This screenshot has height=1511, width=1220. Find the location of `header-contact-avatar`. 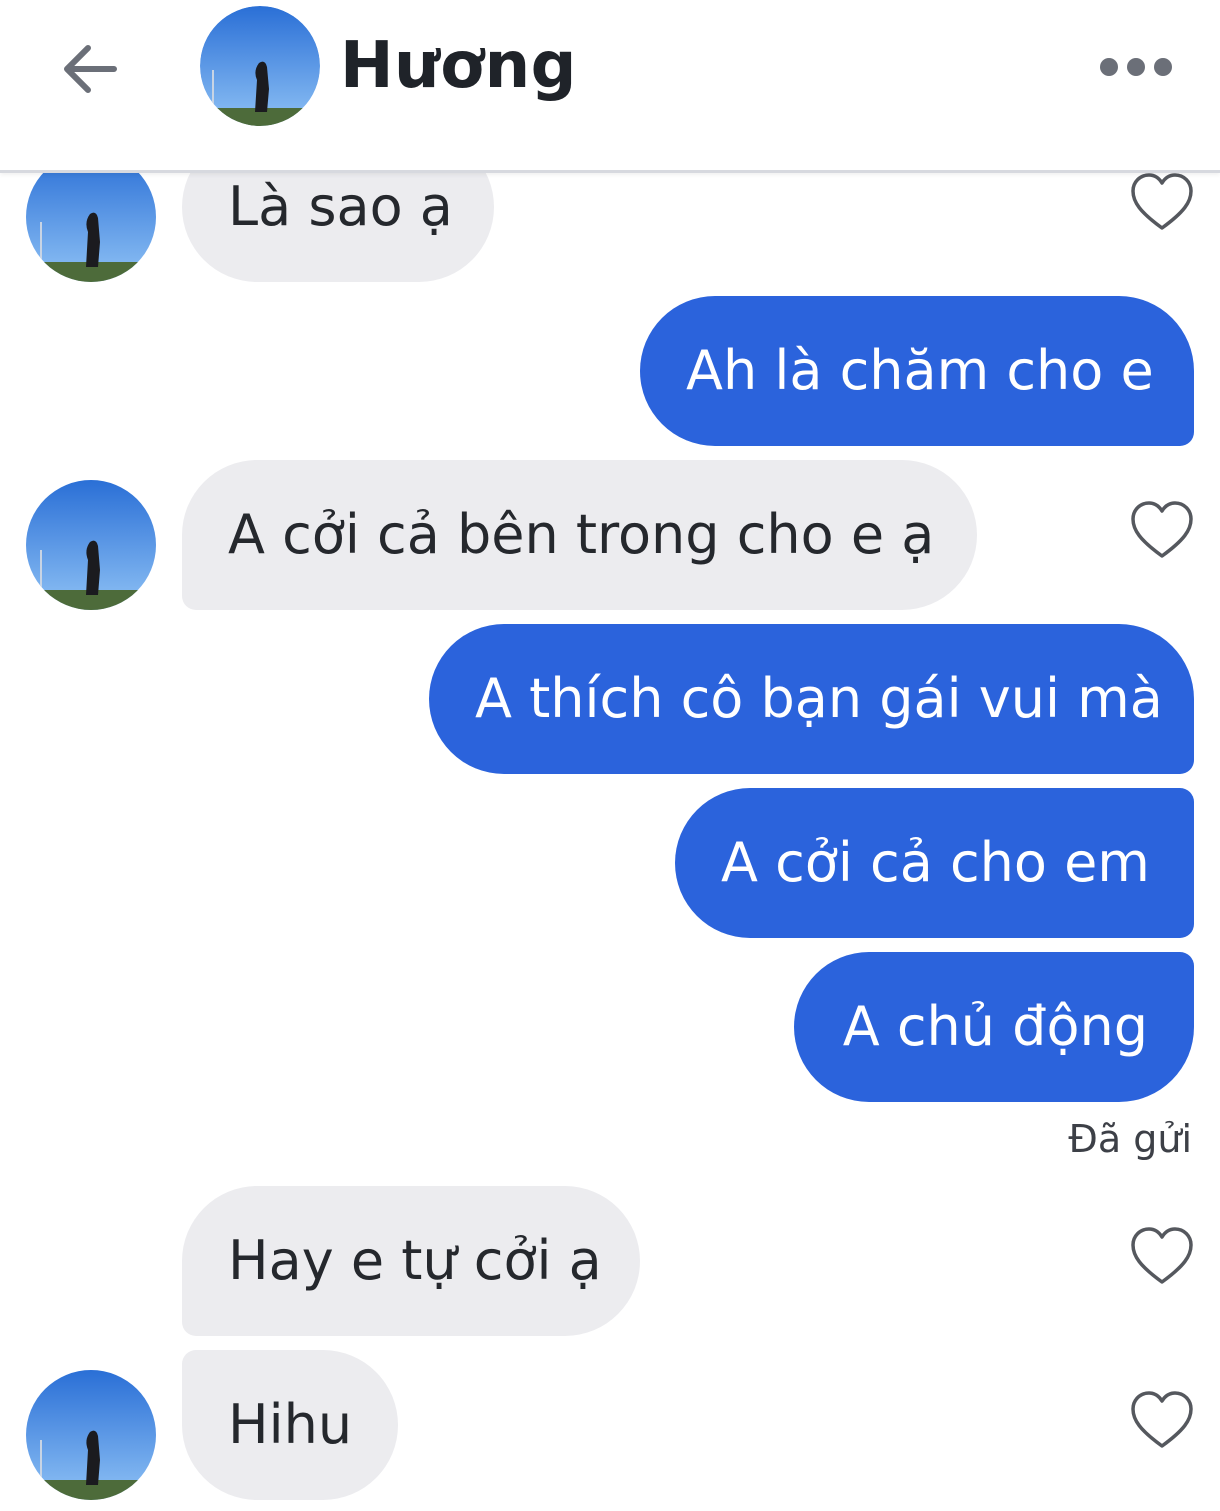

header-contact-avatar is located at coordinates (260, 66).